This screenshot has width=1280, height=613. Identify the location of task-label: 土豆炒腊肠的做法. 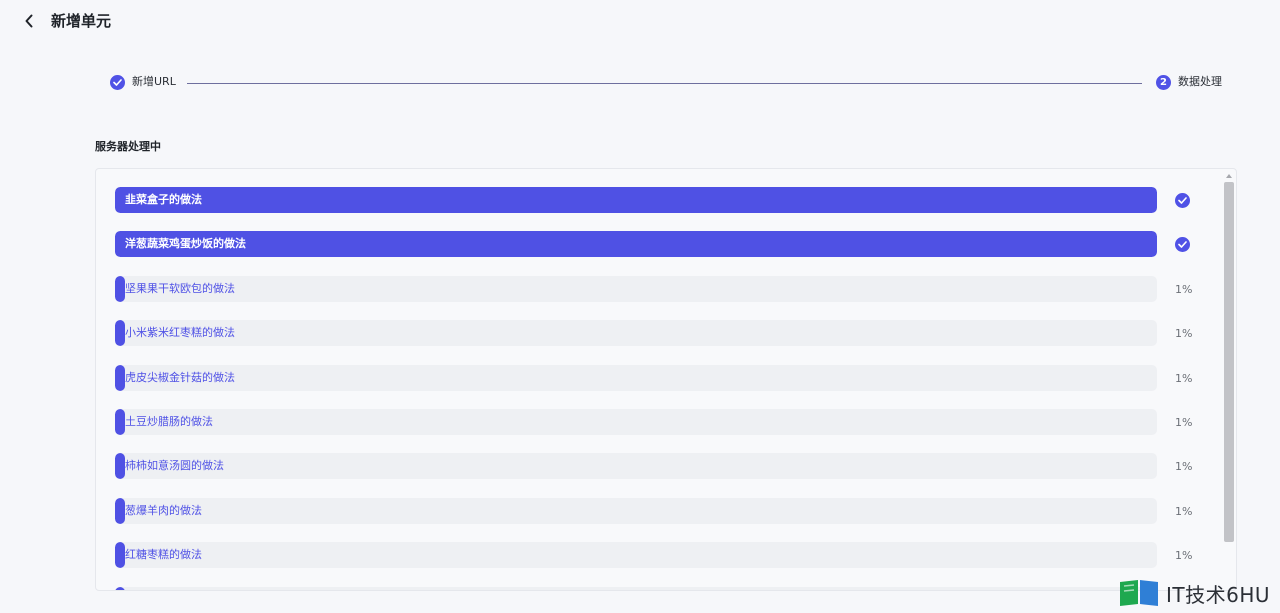
(169, 421).